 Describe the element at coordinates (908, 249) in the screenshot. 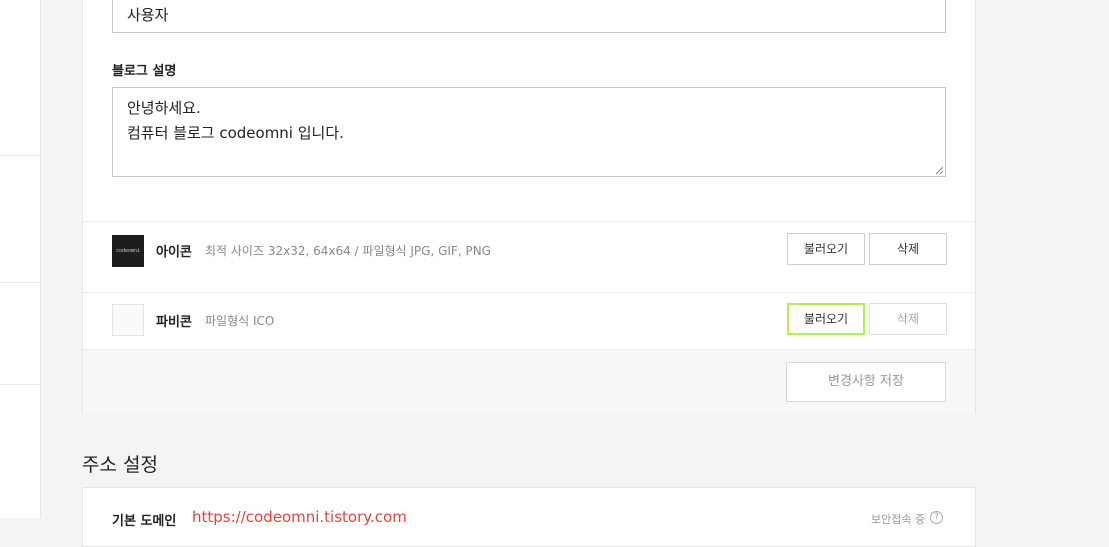

I see `icon-delete-button: 삭제` at that location.